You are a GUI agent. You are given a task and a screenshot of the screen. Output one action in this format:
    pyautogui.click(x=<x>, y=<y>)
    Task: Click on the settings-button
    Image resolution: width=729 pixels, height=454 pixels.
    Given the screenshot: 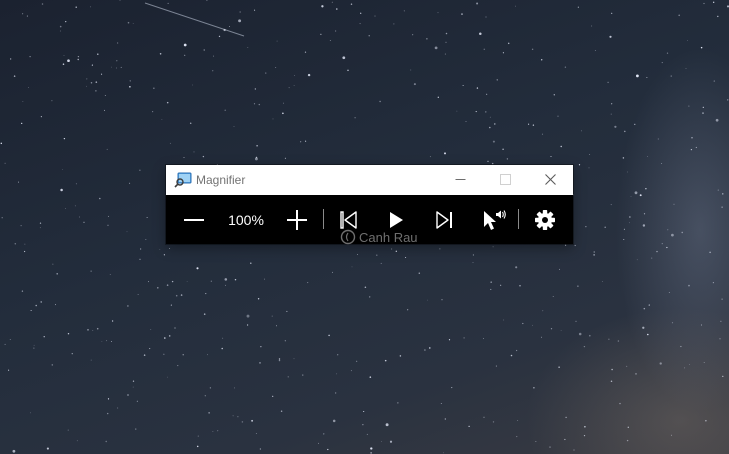 What is the action you would take?
    pyautogui.click(x=545, y=219)
    